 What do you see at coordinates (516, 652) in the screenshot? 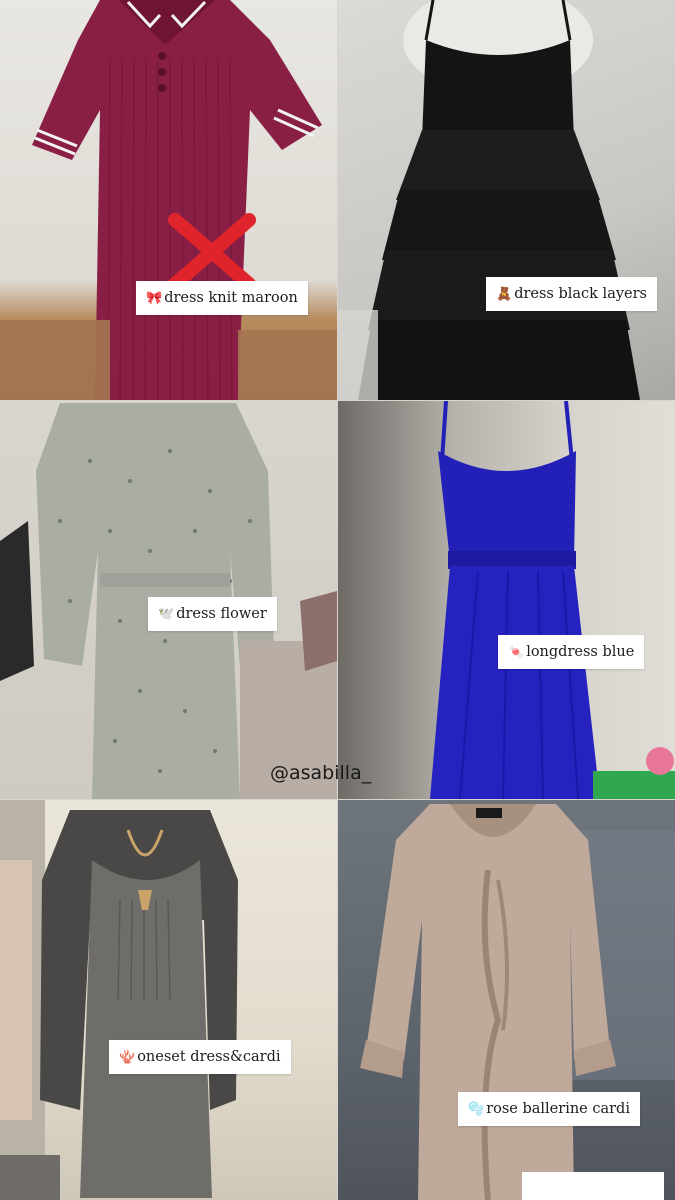
I see `candy-icon: 🍬` at bounding box center [516, 652].